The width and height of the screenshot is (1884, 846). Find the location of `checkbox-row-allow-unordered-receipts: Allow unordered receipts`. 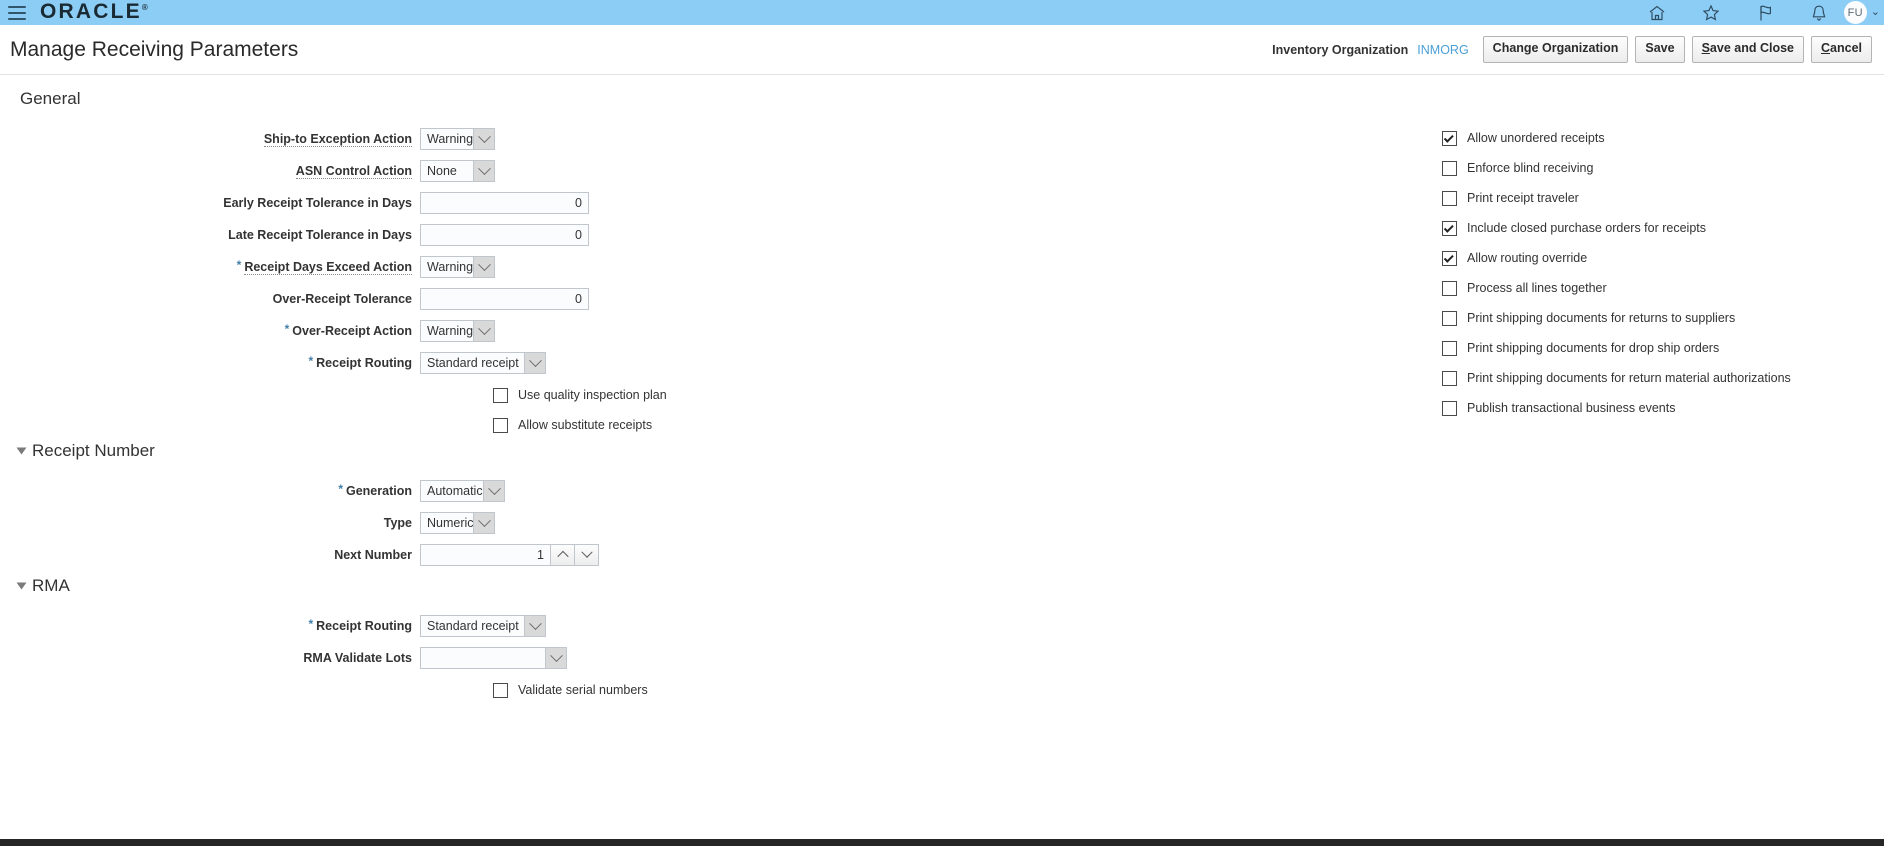

checkbox-row-allow-unordered-receipts: Allow unordered receipts is located at coordinates (1657, 138).